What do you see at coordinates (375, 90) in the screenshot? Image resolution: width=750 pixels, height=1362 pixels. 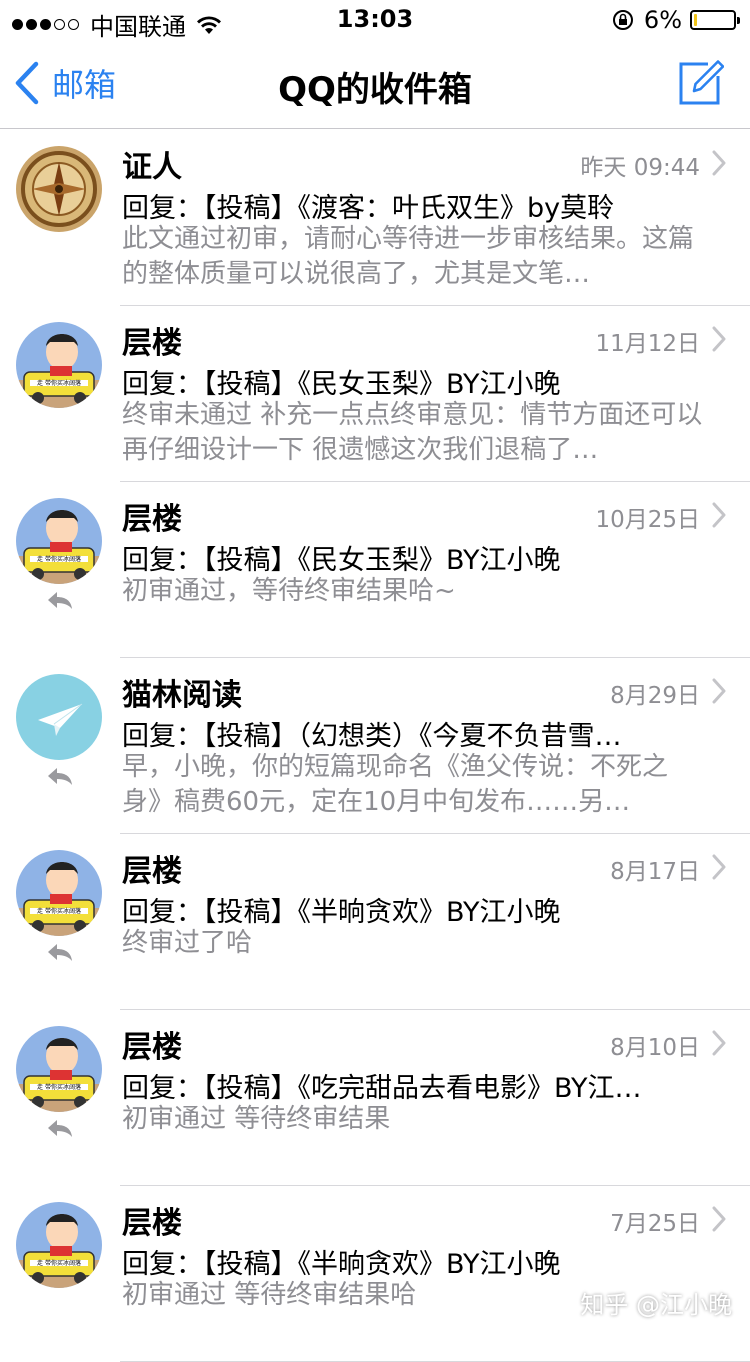 I see `page-title: QQ的收件箱` at bounding box center [375, 90].